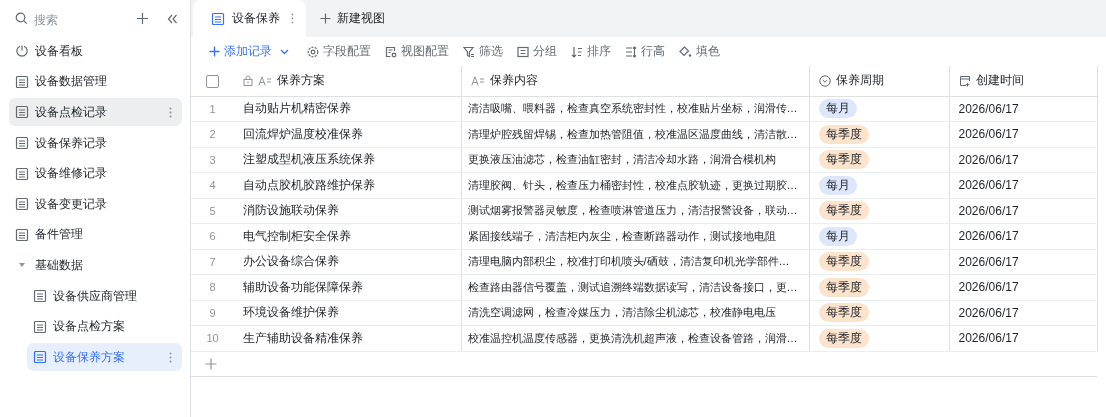 Image resolution: width=1106 pixels, height=417 pixels. I want to click on paint-bucket-icon, so click(685, 51).